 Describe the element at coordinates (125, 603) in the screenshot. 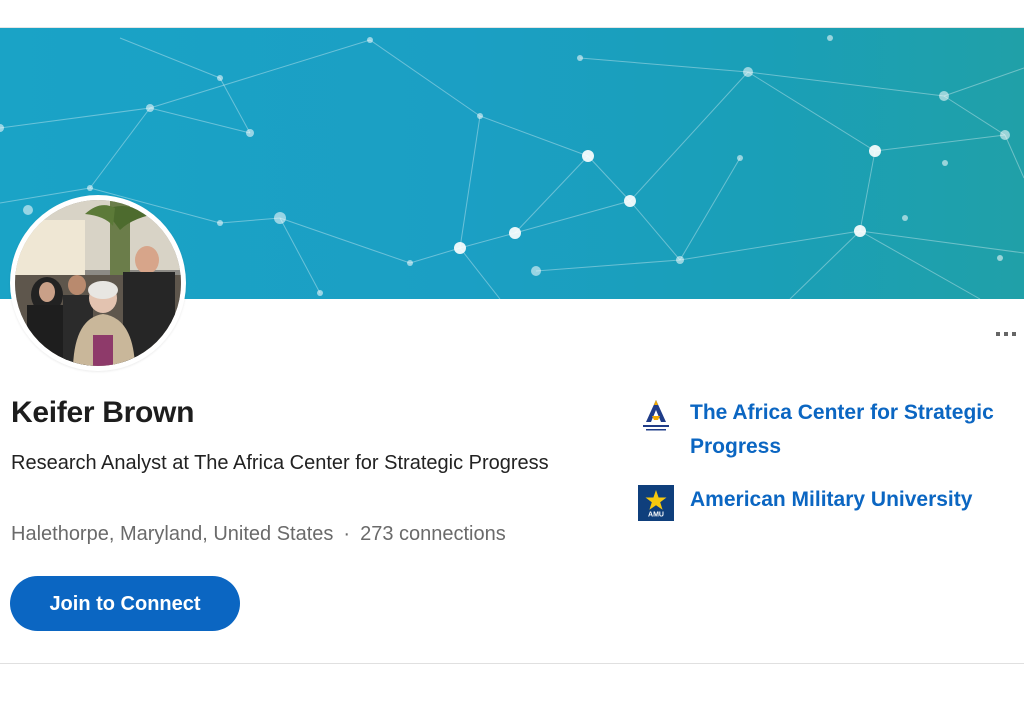

I see `join-to-connect-button: Join to Connect` at that location.